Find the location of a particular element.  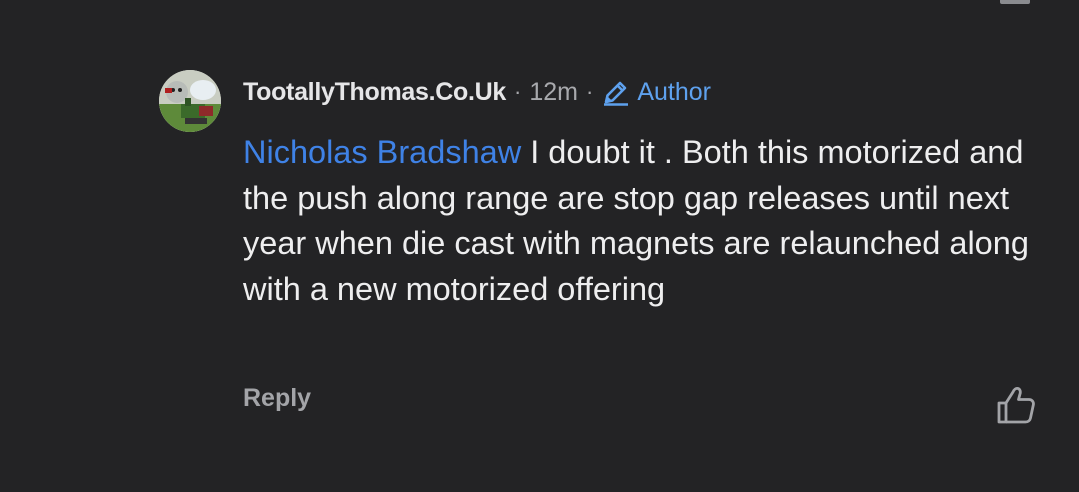

top-handle is located at coordinates (1015, 2).